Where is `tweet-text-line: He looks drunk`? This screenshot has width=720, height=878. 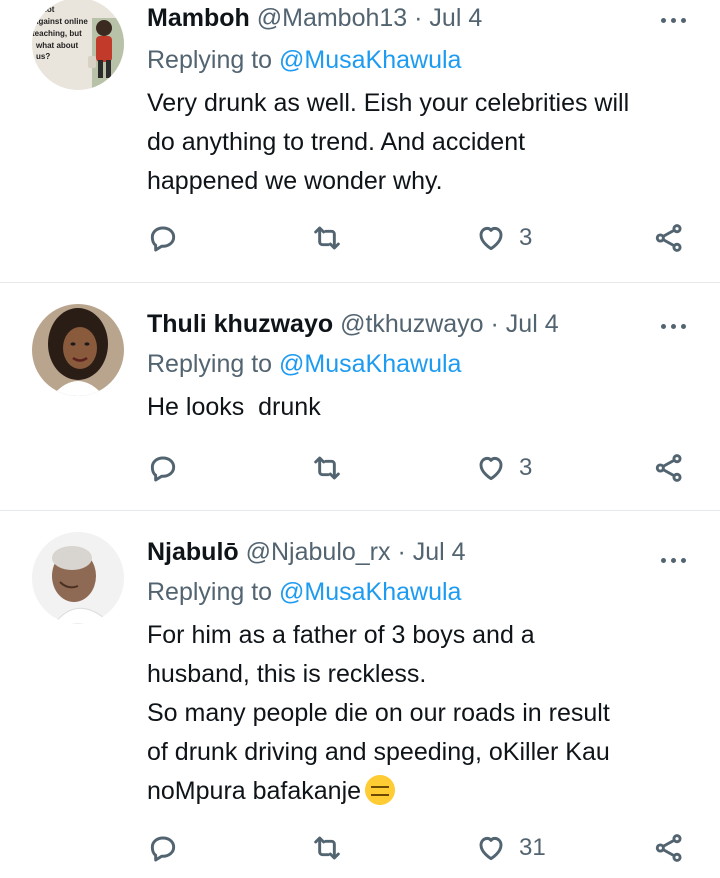
tweet-text-line: He looks drunk is located at coordinates (234, 407).